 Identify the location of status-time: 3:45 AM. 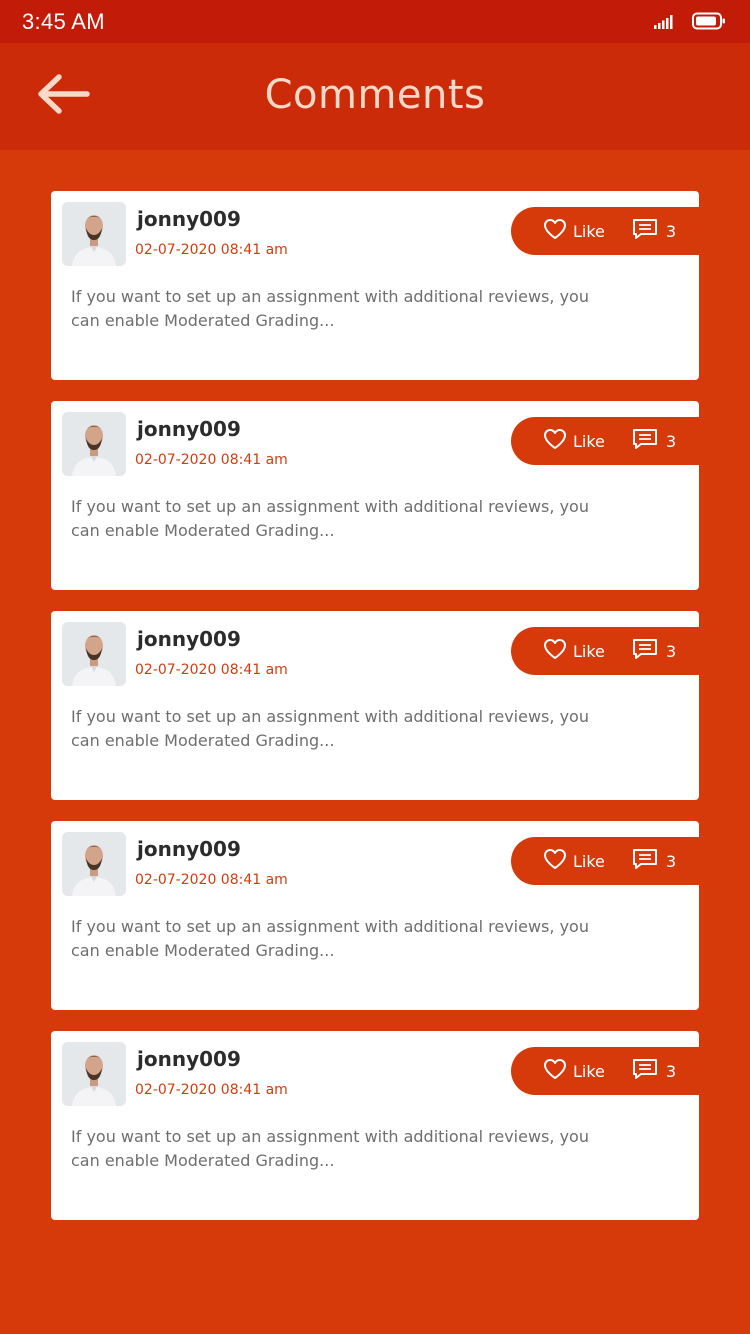
(63, 21).